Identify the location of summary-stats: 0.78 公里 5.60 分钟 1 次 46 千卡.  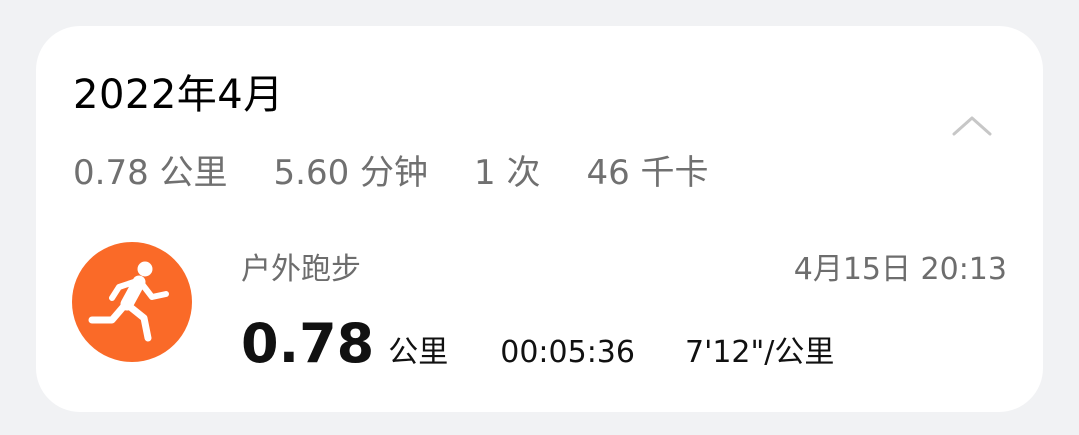
(391, 169).